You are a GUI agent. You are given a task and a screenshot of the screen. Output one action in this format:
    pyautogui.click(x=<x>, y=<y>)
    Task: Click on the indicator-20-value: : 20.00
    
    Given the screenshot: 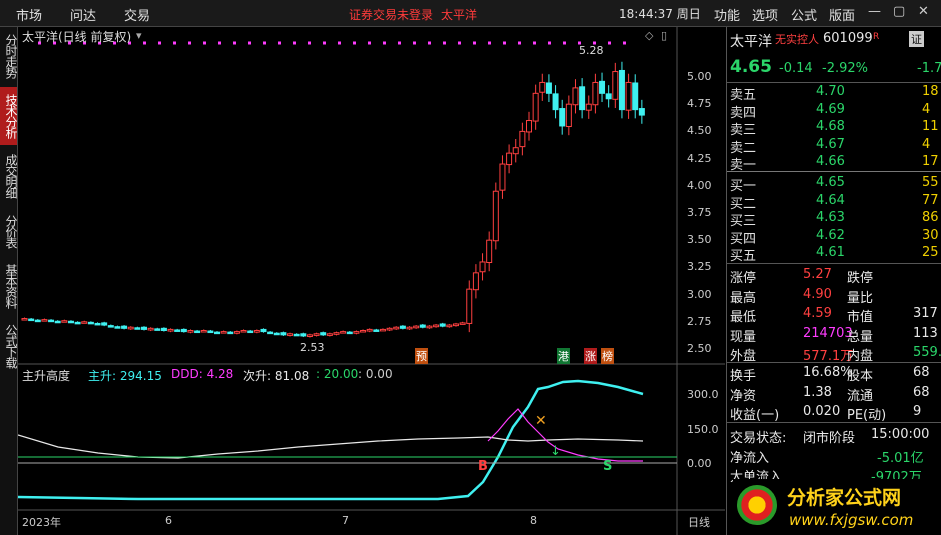 What is the action you would take?
    pyautogui.click(x=337, y=374)
    